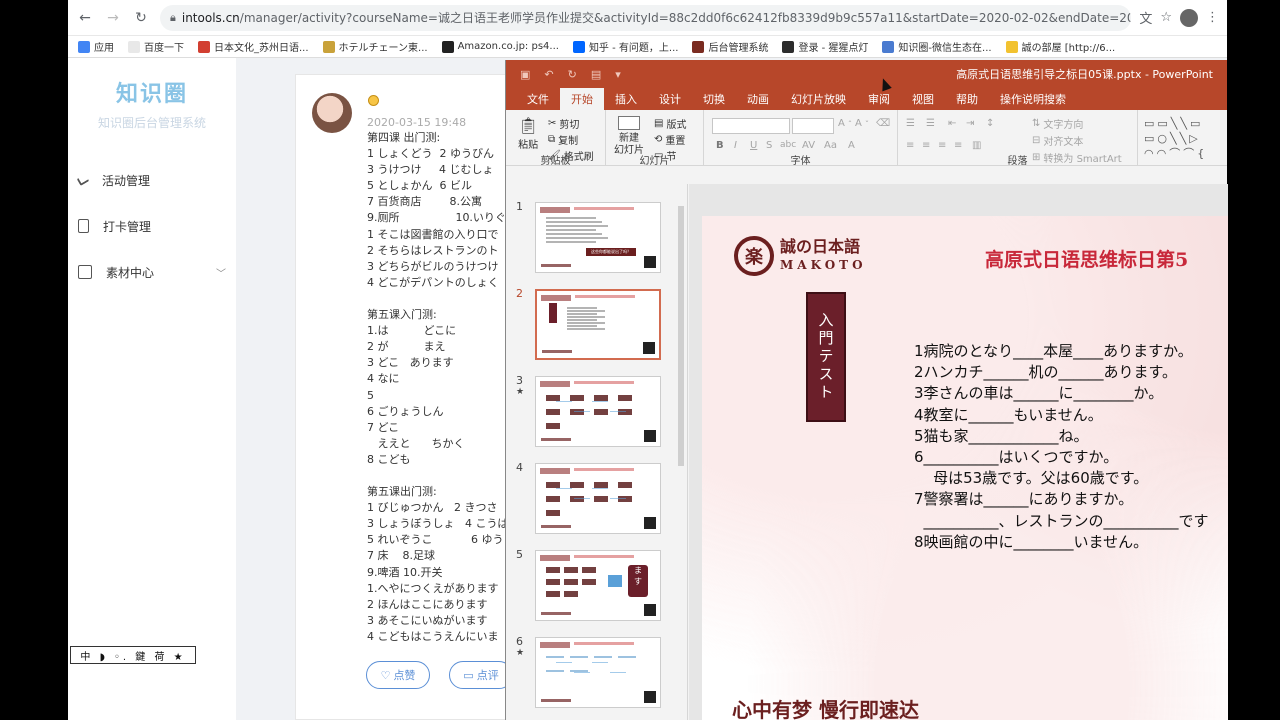 The height and width of the screenshot is (720, 1280). What do you see at coordinates (152, 180) in the screenshot?
I see `sidebar-item-activity: 活动管理` at bounding box center [152, 180].